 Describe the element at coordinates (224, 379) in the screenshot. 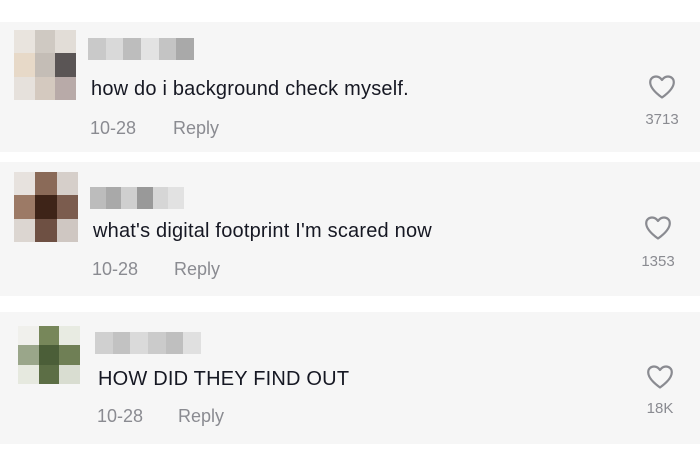

I see `comment-text: HOW DID THEY FIND OUT` at that location.